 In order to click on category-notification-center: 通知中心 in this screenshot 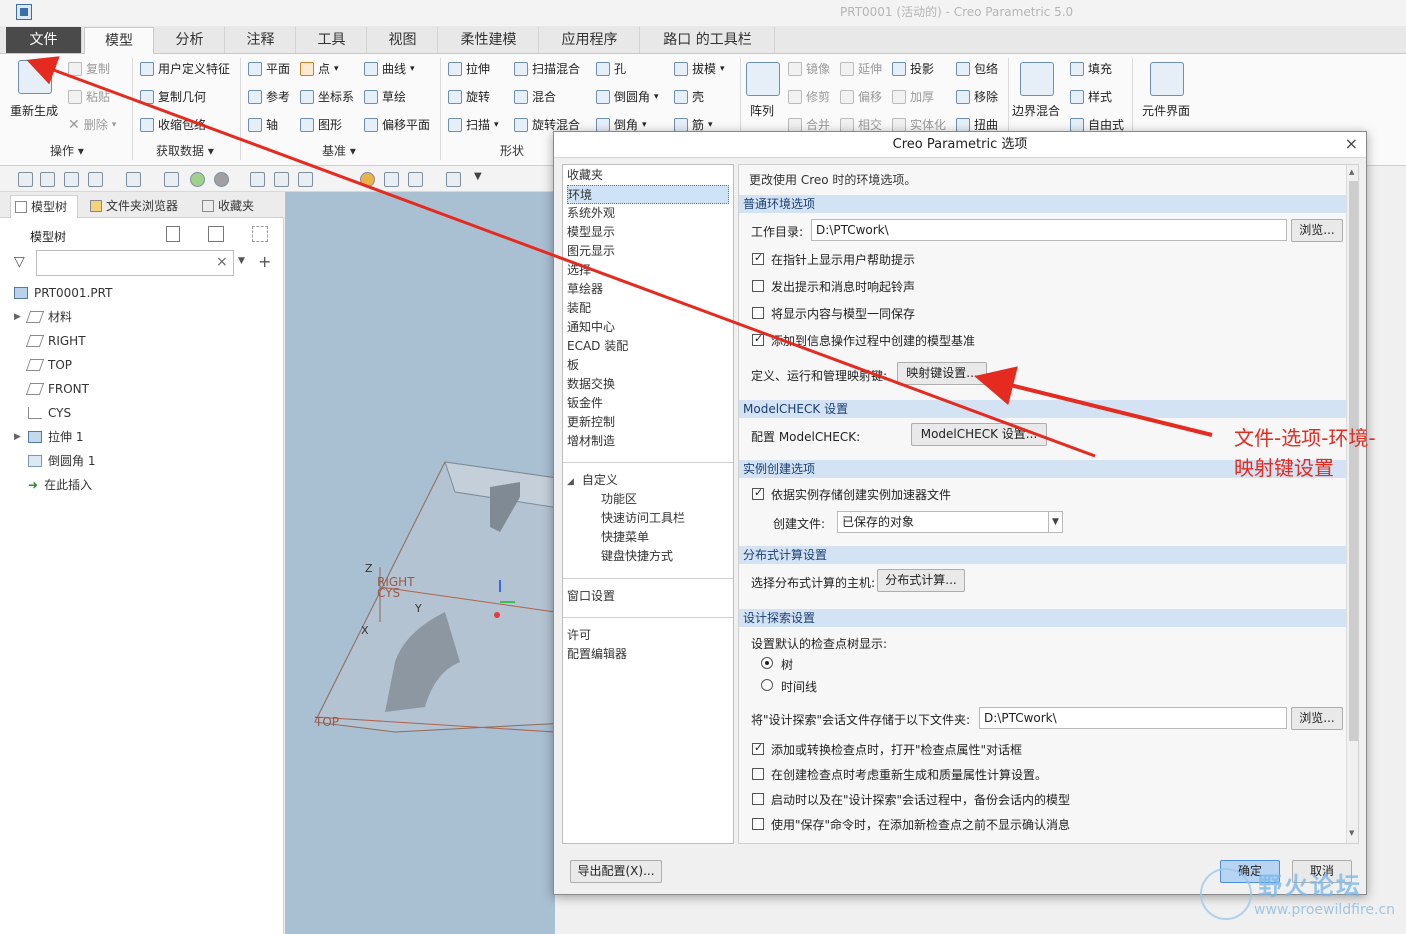, I will do `click(591, 327)`.